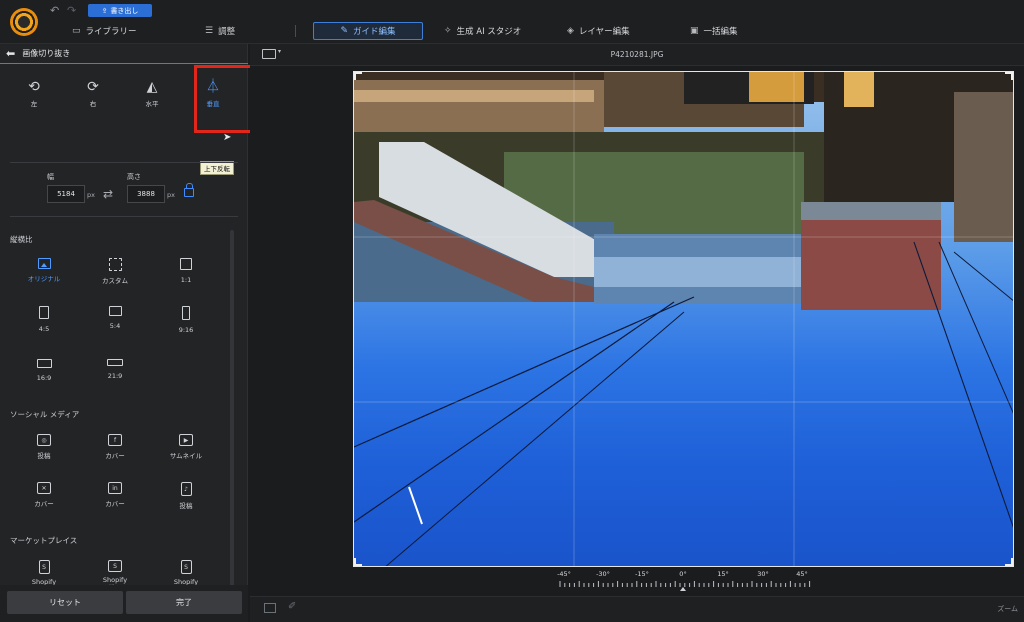 The image size is (1024, 622). What do you see at coordinates (374, 32) in the screenshot?
I see `tab-label: ガイド編集` at bounding box center [374, 32].